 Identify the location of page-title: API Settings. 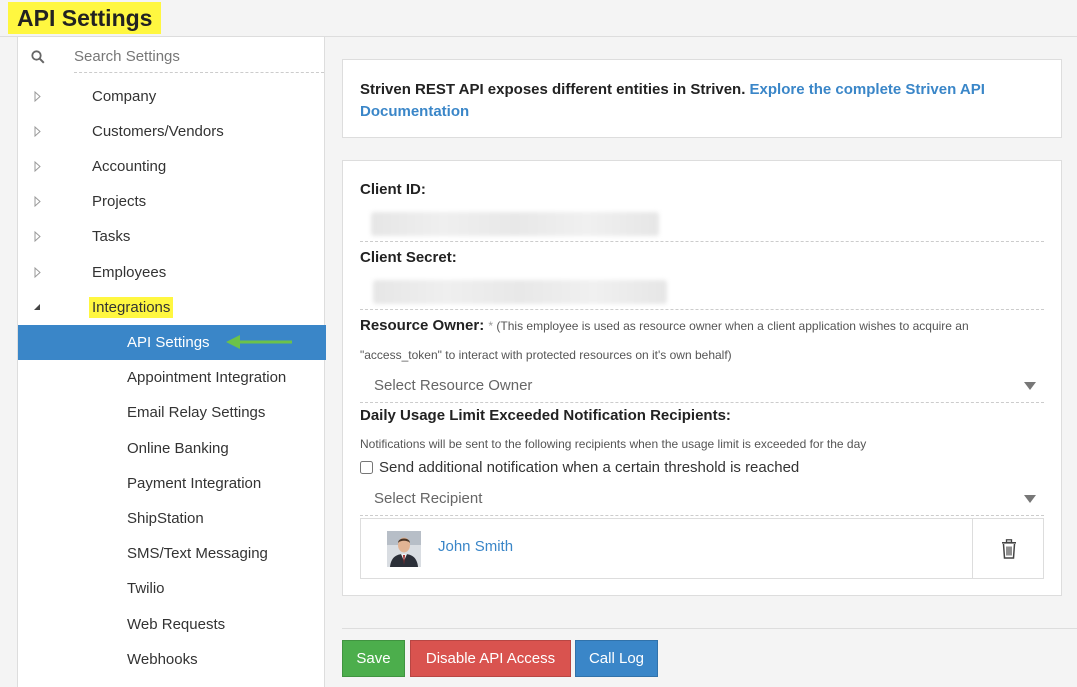
(85, 18).